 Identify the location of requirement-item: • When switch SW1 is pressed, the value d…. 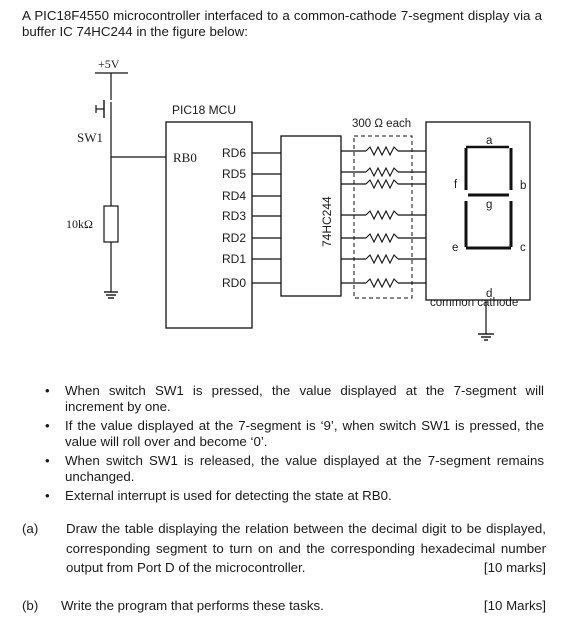
(294, 398).